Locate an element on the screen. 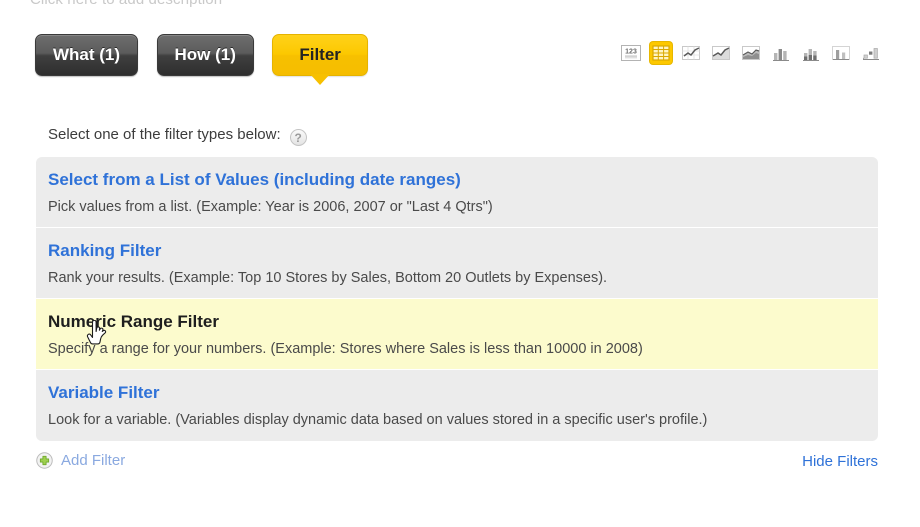  tab-what: What (1) is located at coordinates (87, 55).